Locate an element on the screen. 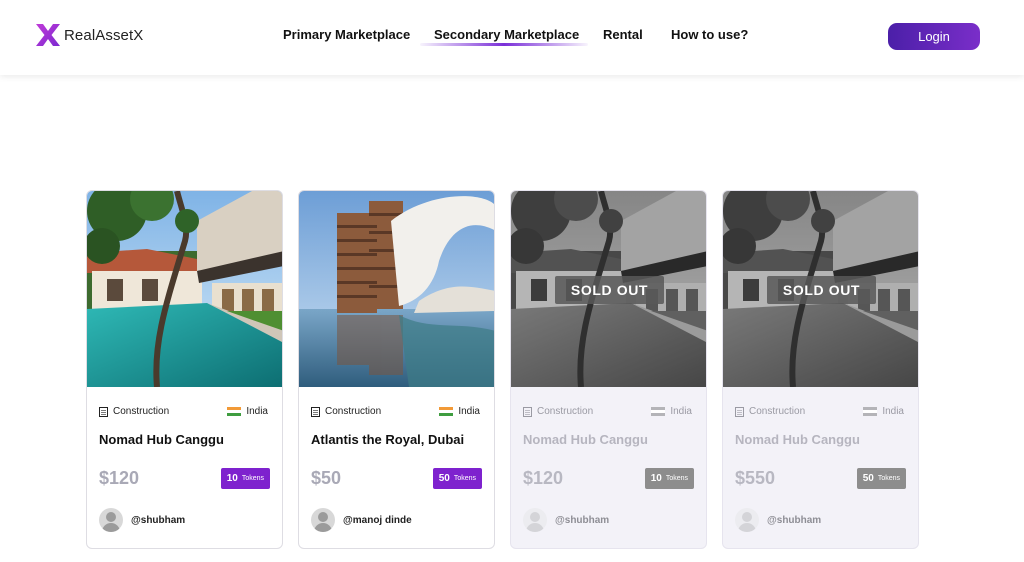 The height and width of the screenshot is (562, 1024). nav-how-to-use: How to use? is located at coordinates (709, 34).